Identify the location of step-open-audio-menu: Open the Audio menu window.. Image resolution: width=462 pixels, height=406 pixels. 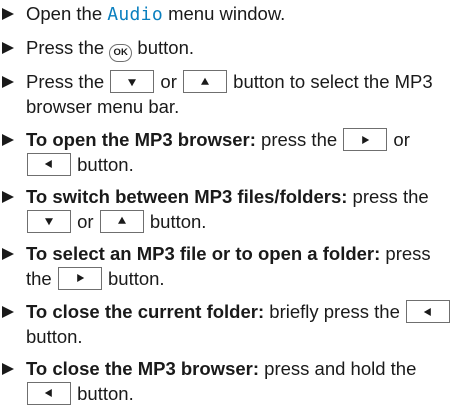
(230, 15).